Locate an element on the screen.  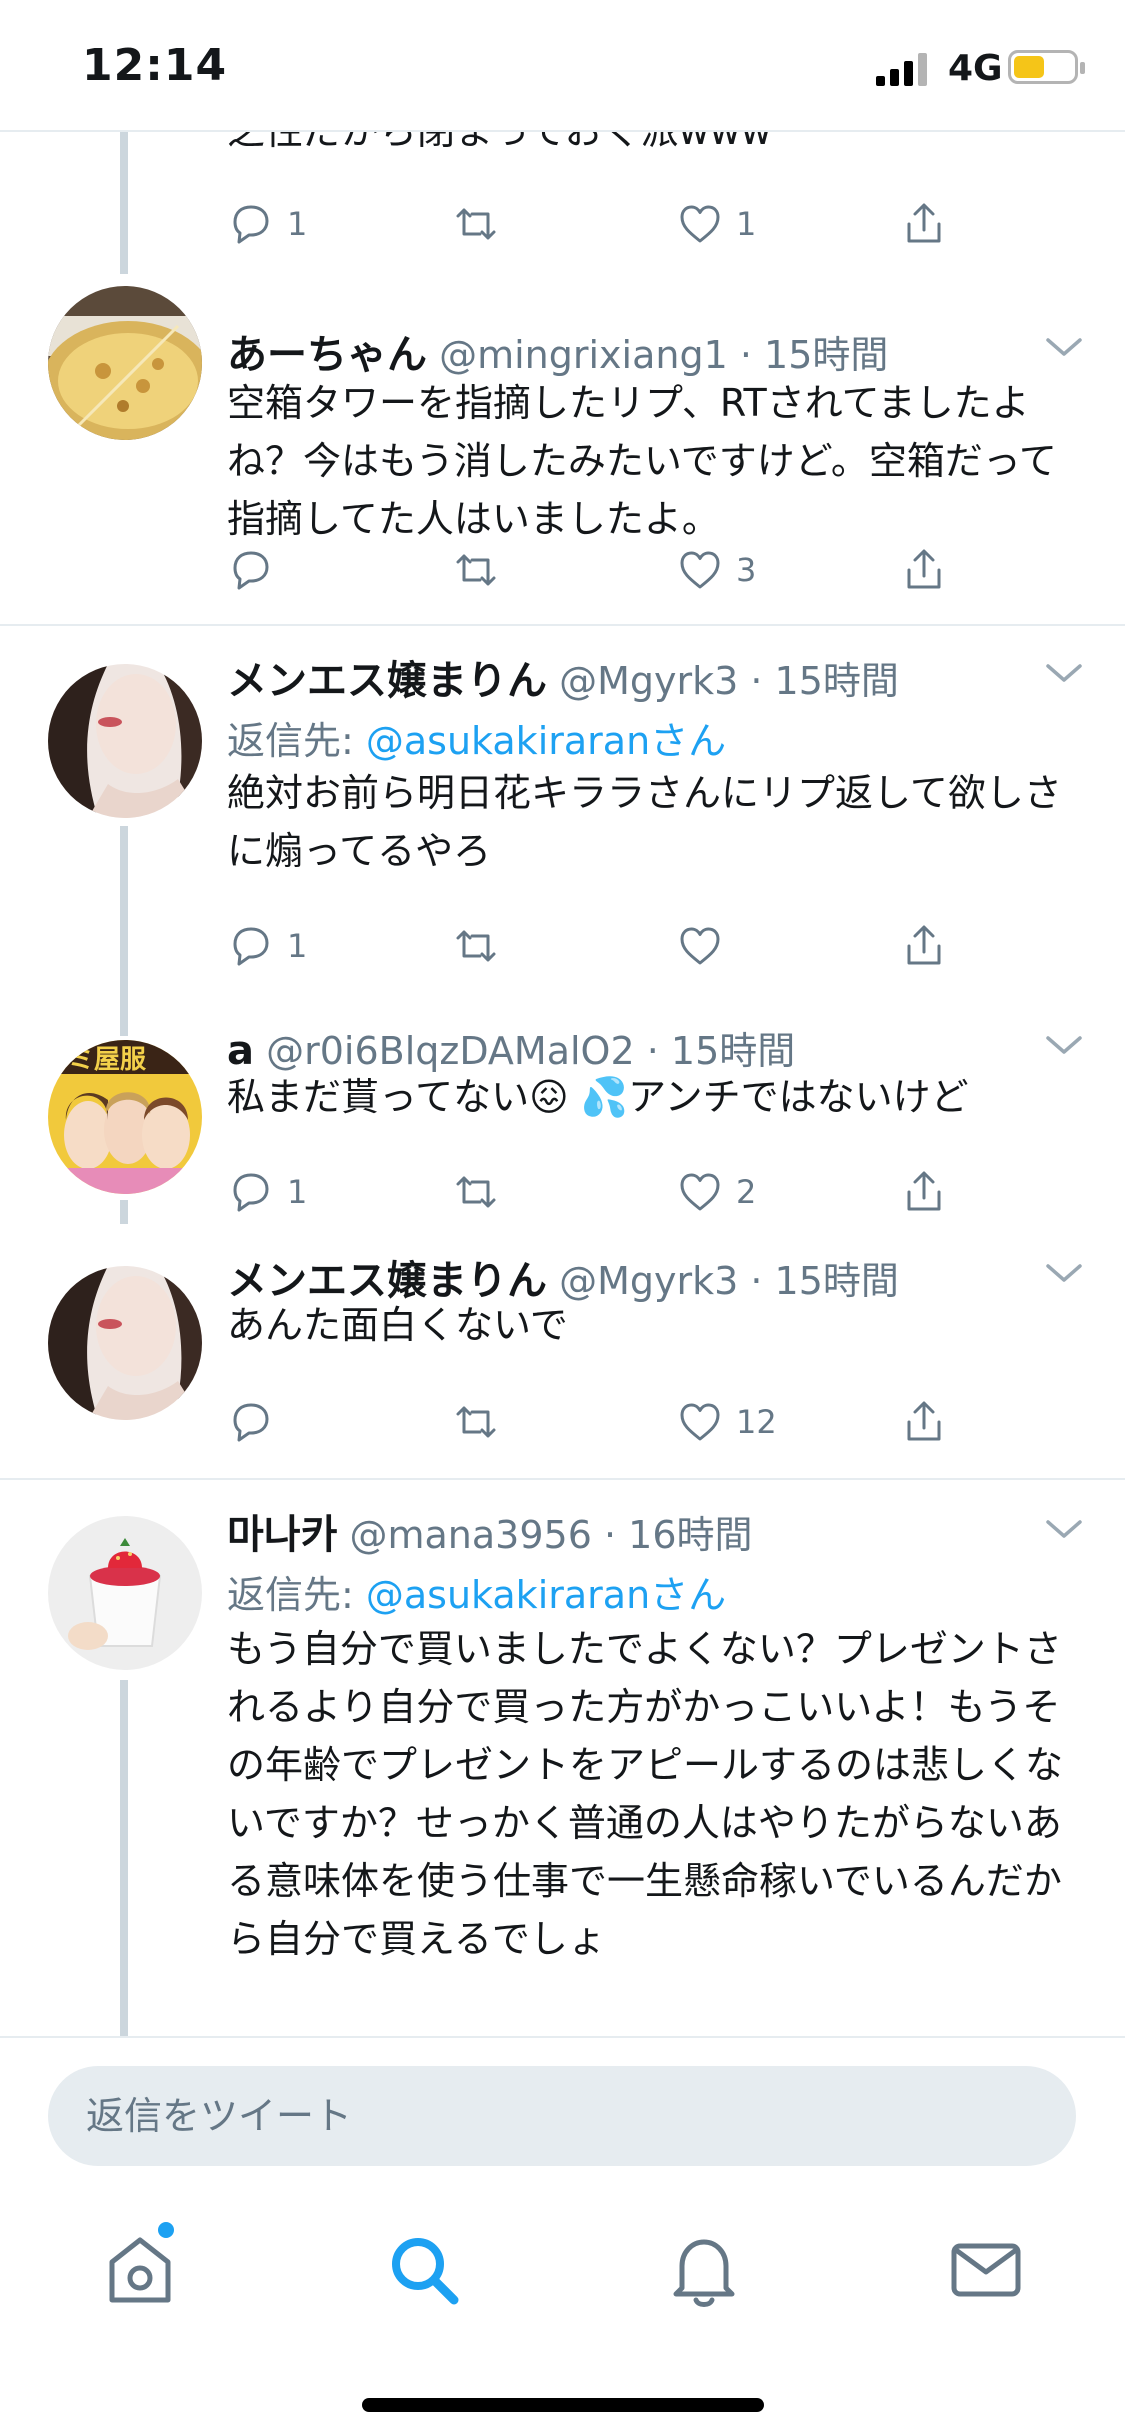
reply-composer: 返信をツイート is located at coordinates (562, 2108).